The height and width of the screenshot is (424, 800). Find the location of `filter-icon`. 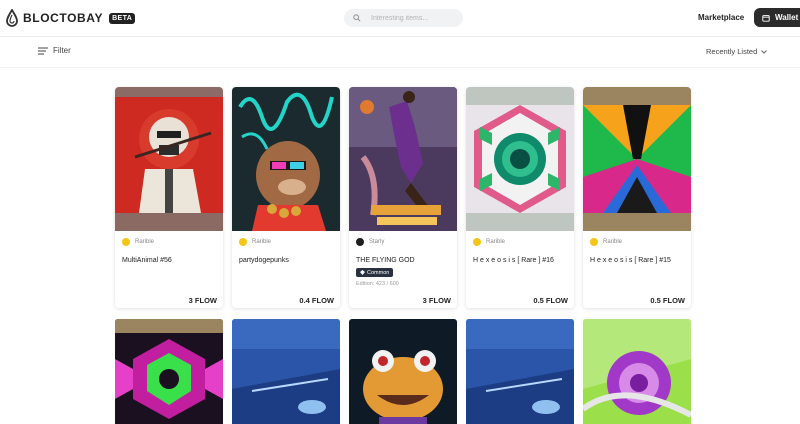

filter-icon is located at coordinates (43, 50).